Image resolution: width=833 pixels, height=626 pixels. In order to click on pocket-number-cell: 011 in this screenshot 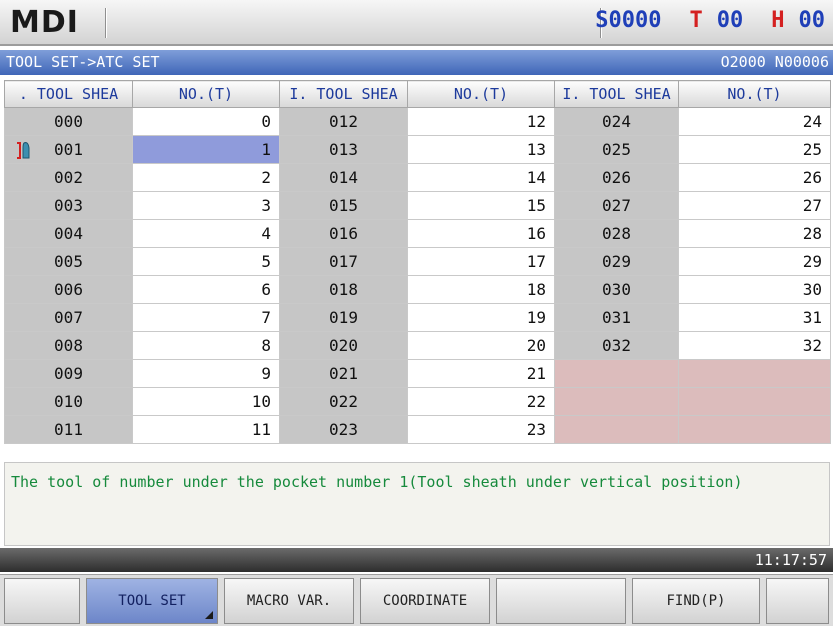, I will do `click(68, 429)`.